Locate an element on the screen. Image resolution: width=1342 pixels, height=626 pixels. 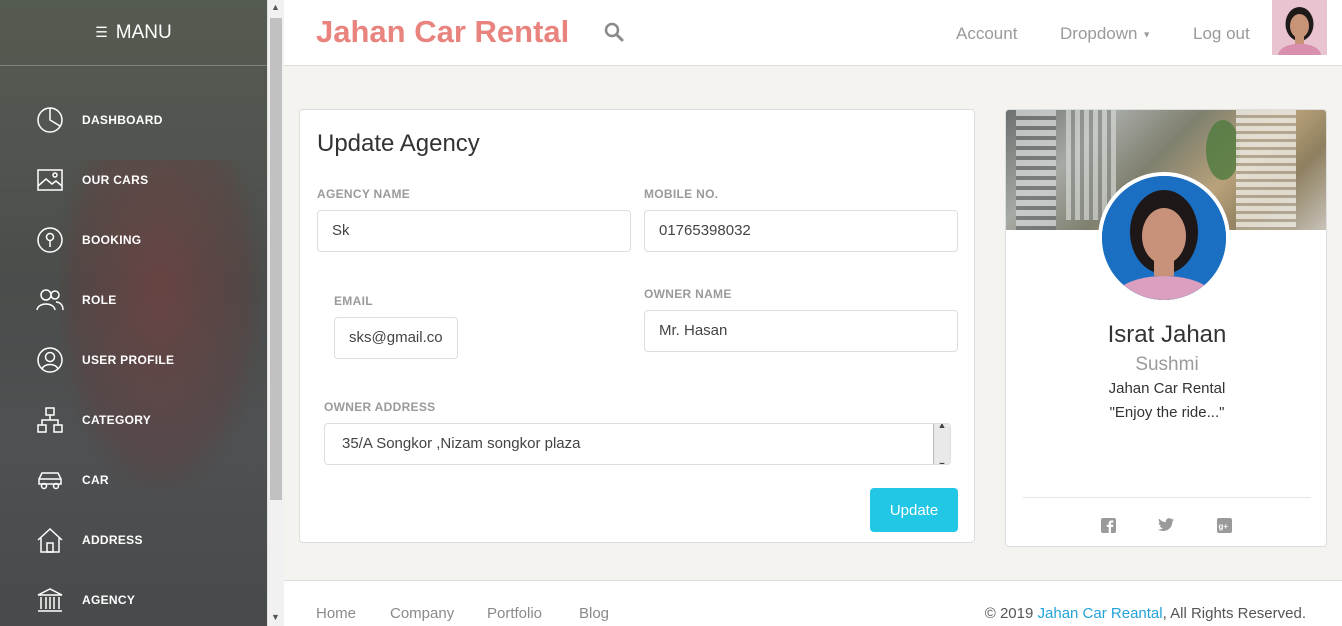
scroll-up-icon: ▲ is located at coordinates (275, 7).